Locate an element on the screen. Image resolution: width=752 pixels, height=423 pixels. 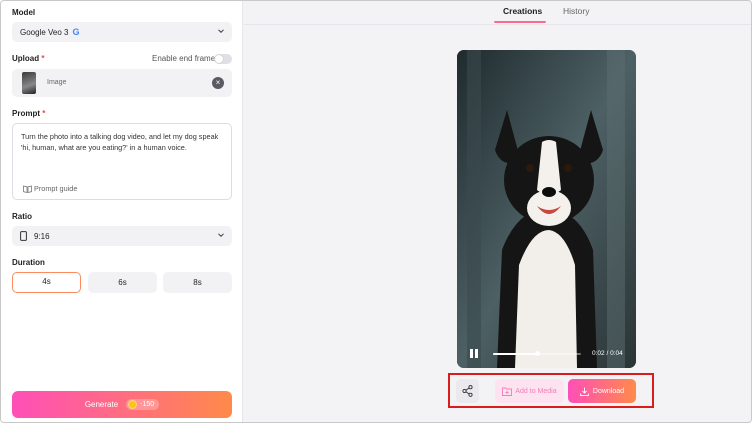
credit-cost-badge: -150 is located at coordinates (143, 404).